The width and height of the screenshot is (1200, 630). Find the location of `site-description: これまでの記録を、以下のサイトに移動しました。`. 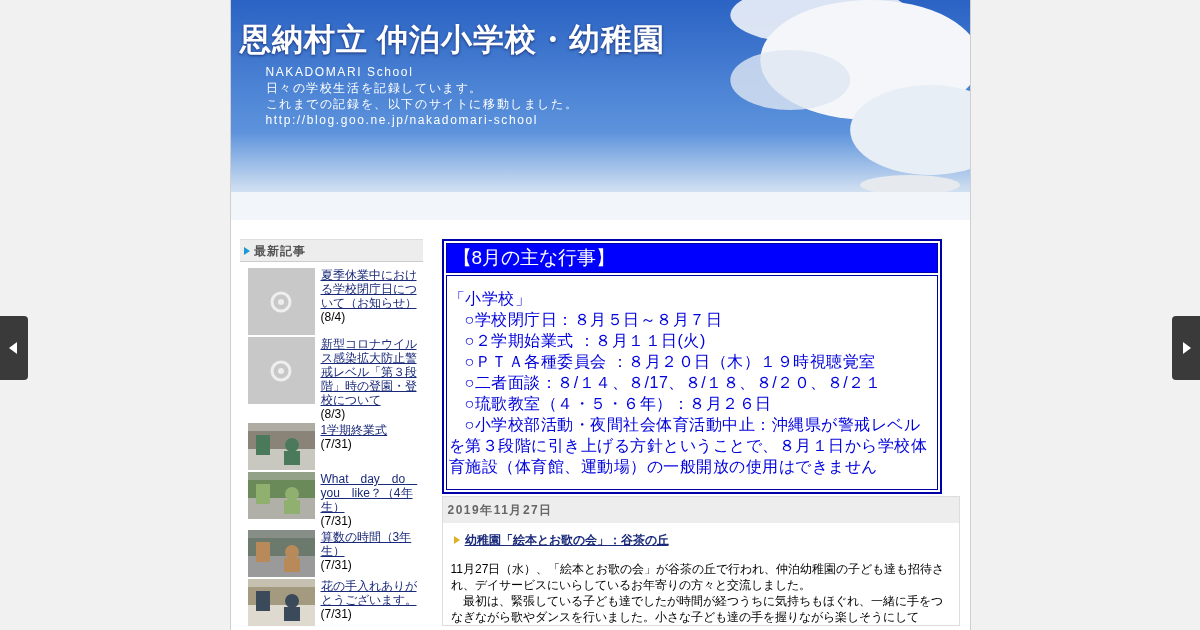

site-description: これまでの記録を、以下のサイトに移動しました。 is located at coordinates (422, 104).